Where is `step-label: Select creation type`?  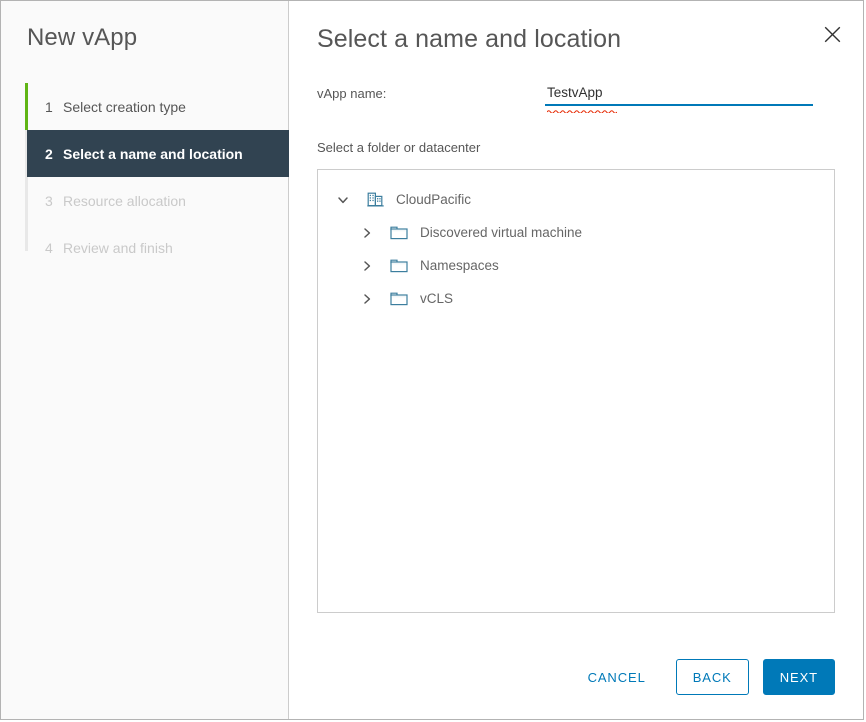 step-label: Select creation type is located at coordinates (124, 106).